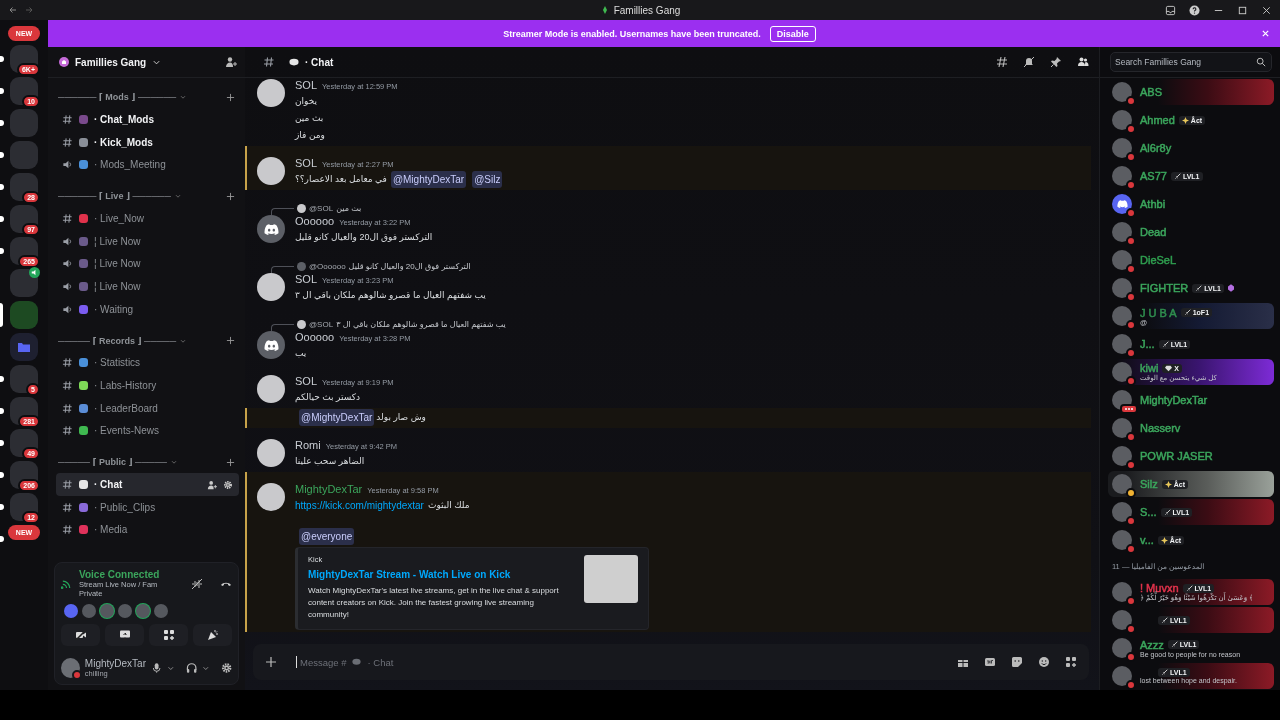  Describe the element at coordinates (147, 309) in the screenshot. I see `channel-item: · Waiting` at that location.